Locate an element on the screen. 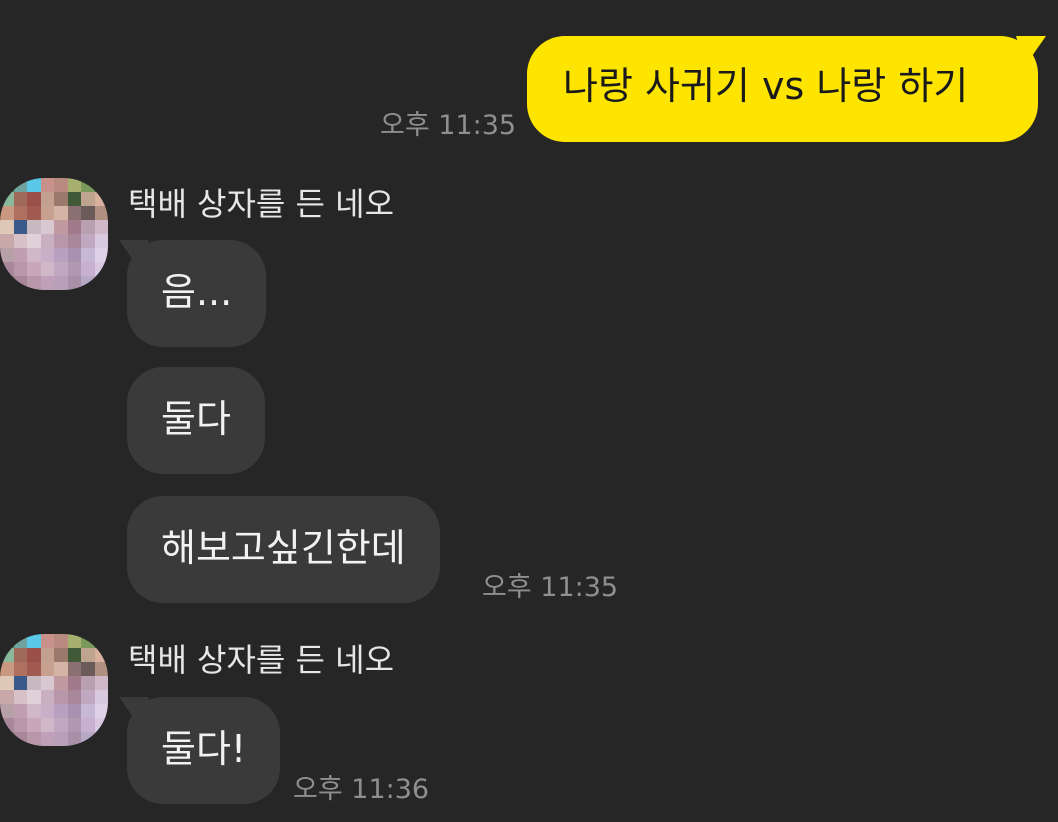  message-text: 둘다 is located at coordinates (196, 419).